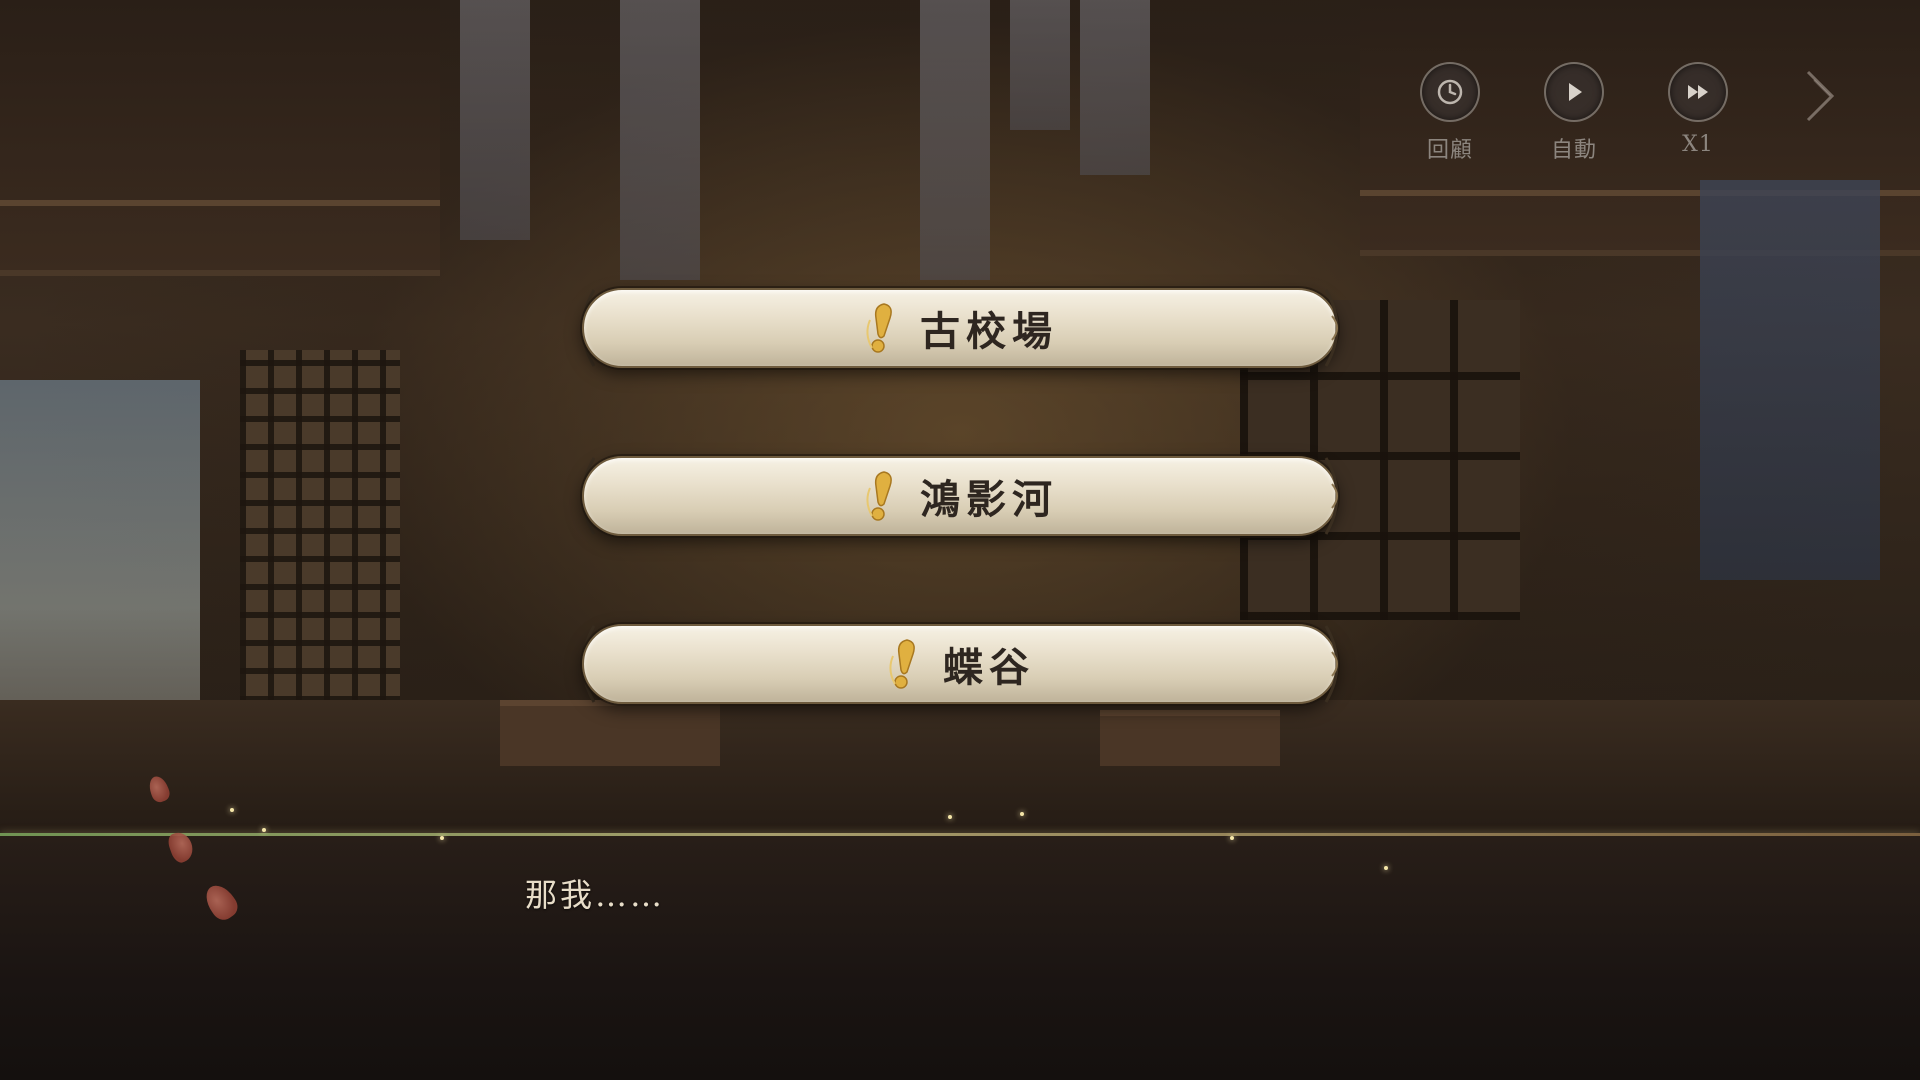  Describe the element at coordinates (989, 331) in the screenshot. I see `choice-label: 古校場` at that location.